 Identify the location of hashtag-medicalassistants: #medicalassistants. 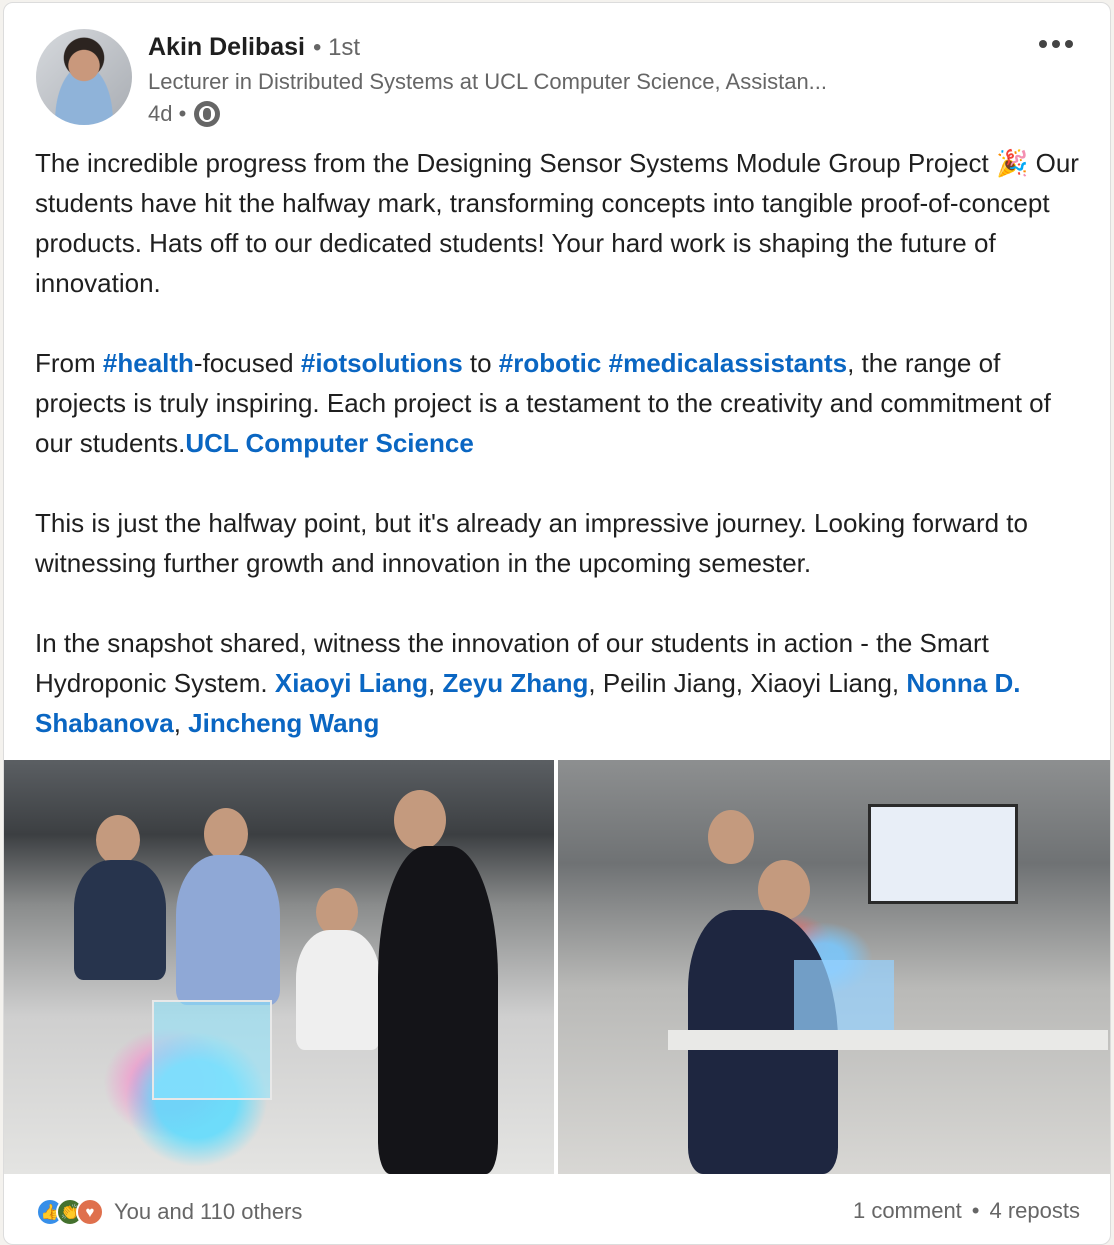
(728, 363).